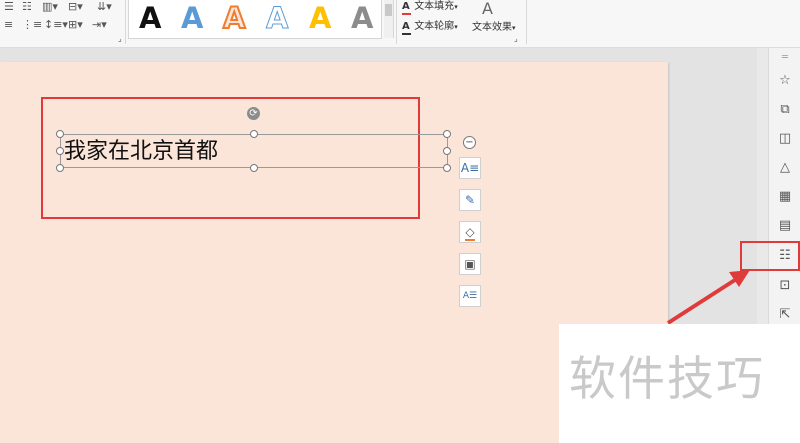 The image size is (800, 443). Describe the element at coordinates (703, 300) in the screenshot. I see `arrow-shaft` at that location.